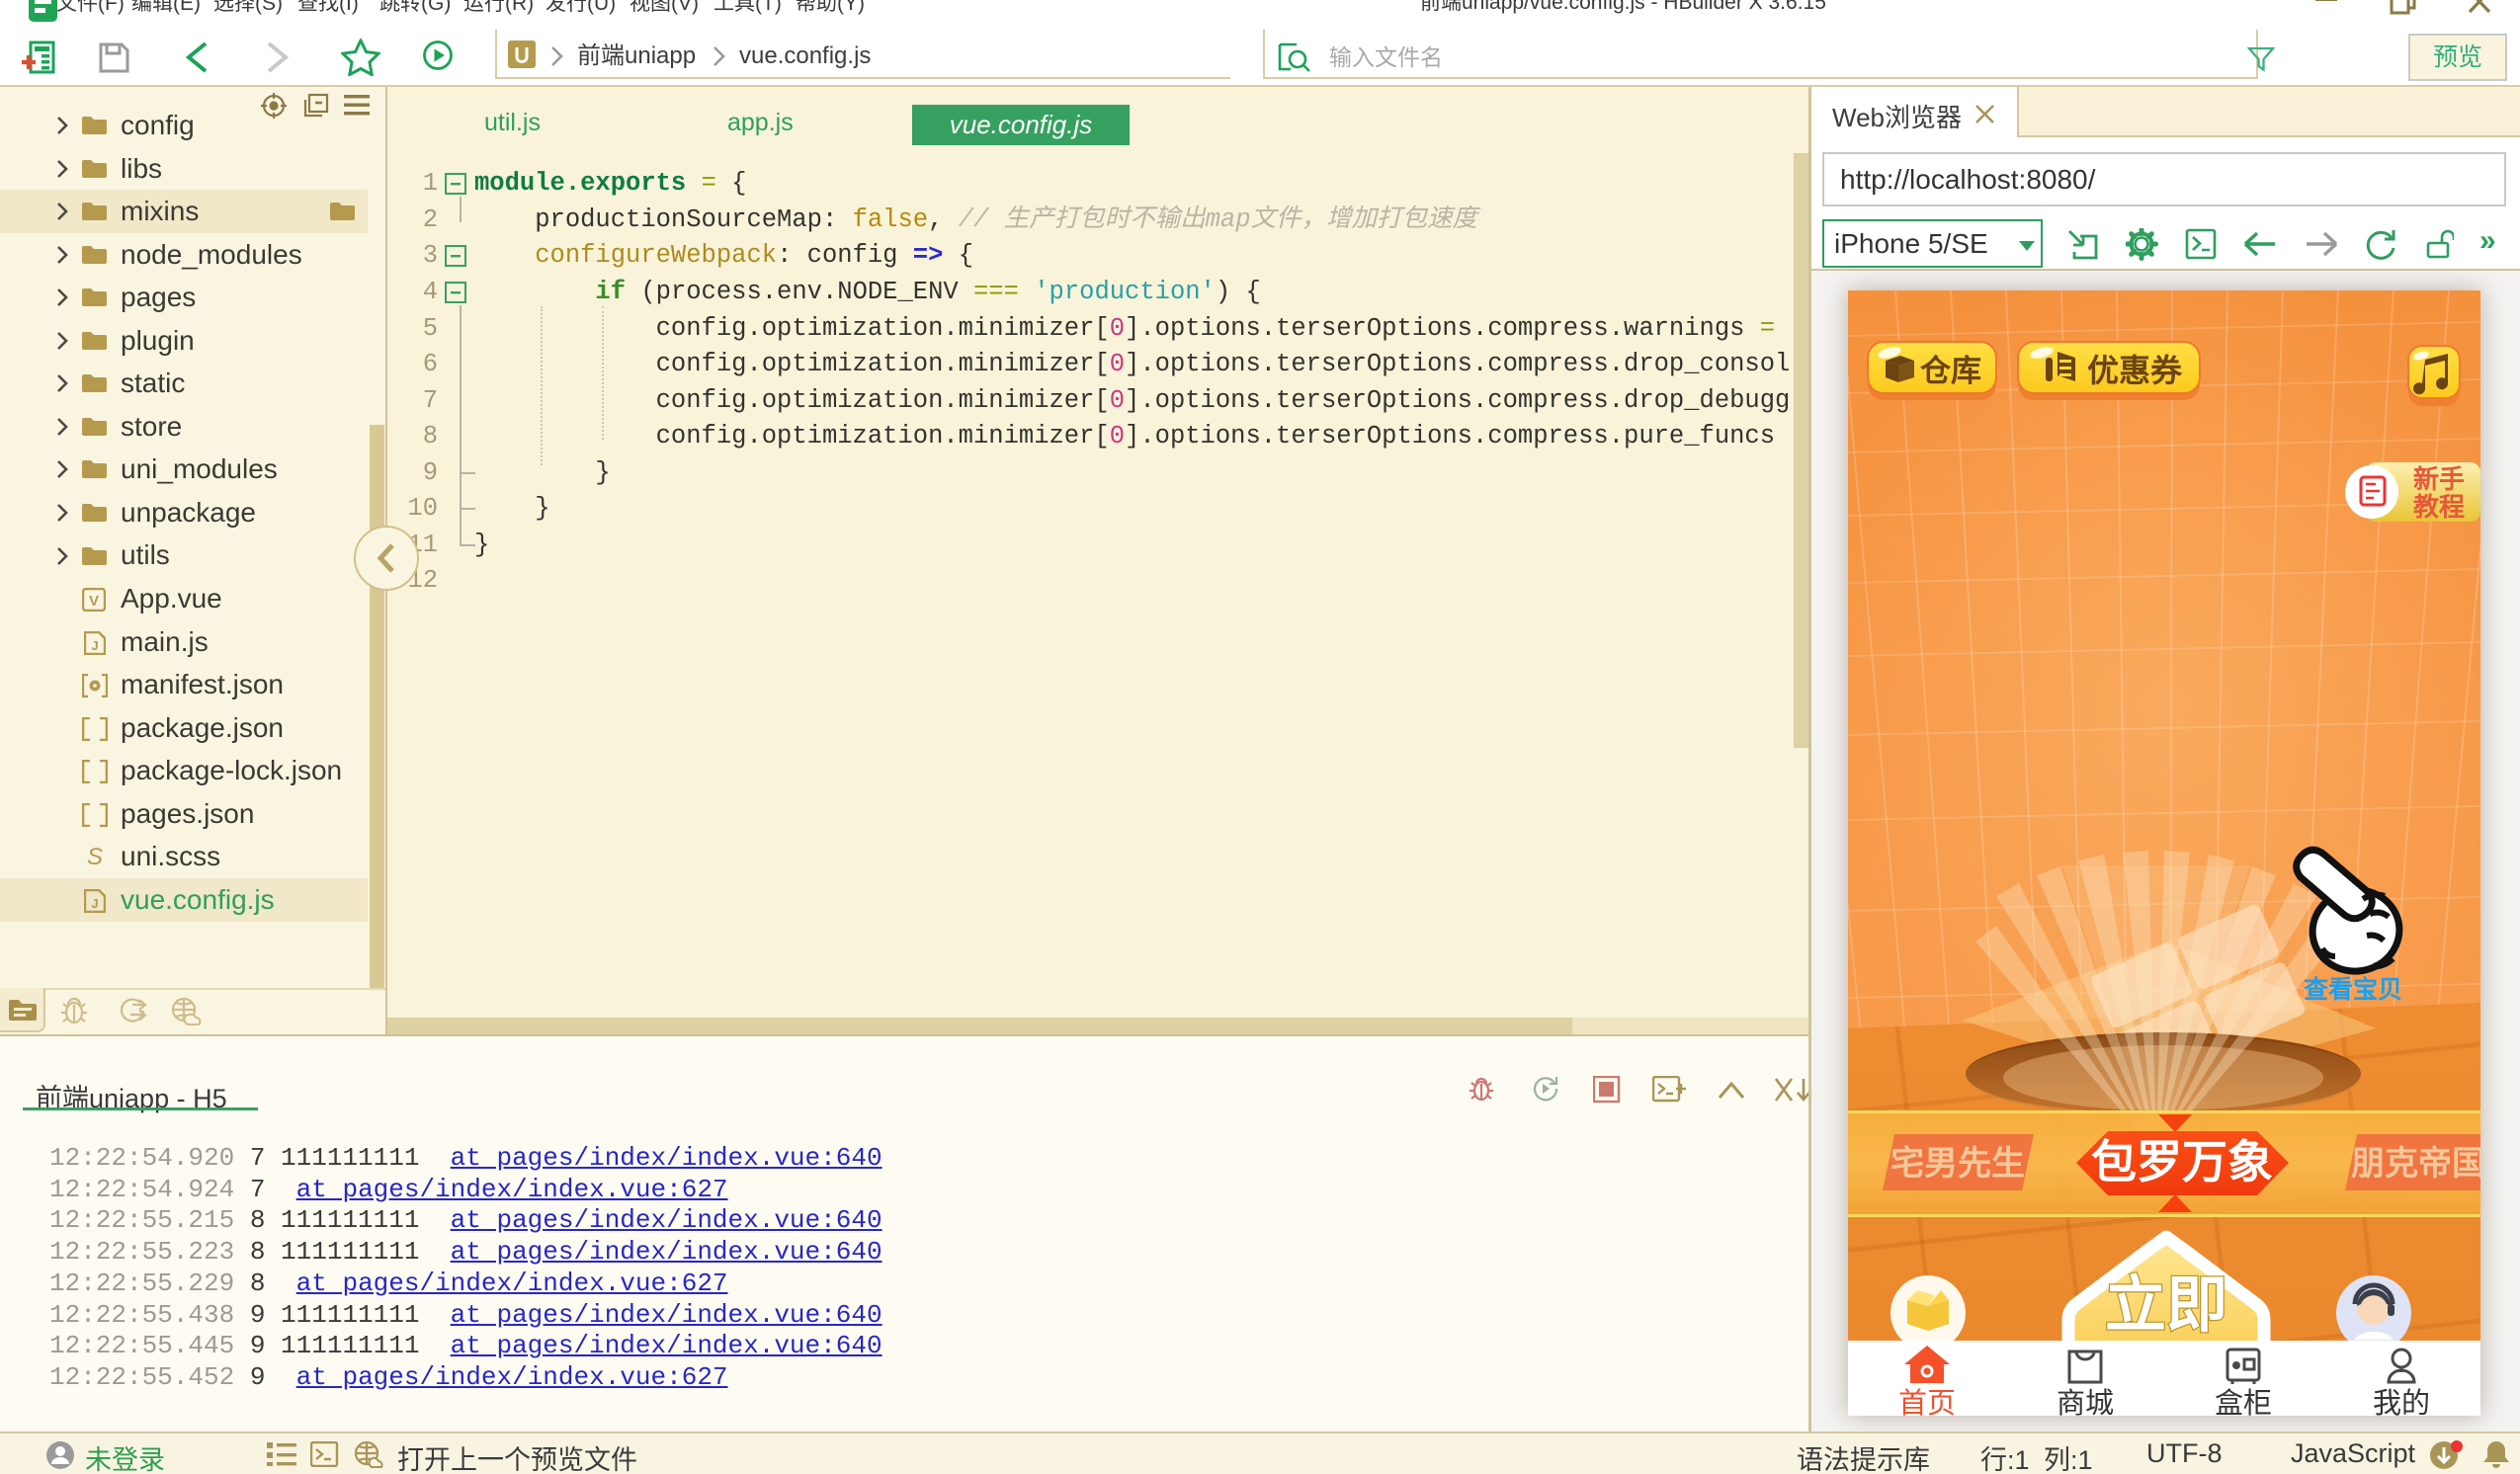 This screenshot has width=2520, height=1474. What do you see at coordinates (2085, 1401) in the screenshot?
I see `svg-text: 商城` at bounding box center [2085, 1401].